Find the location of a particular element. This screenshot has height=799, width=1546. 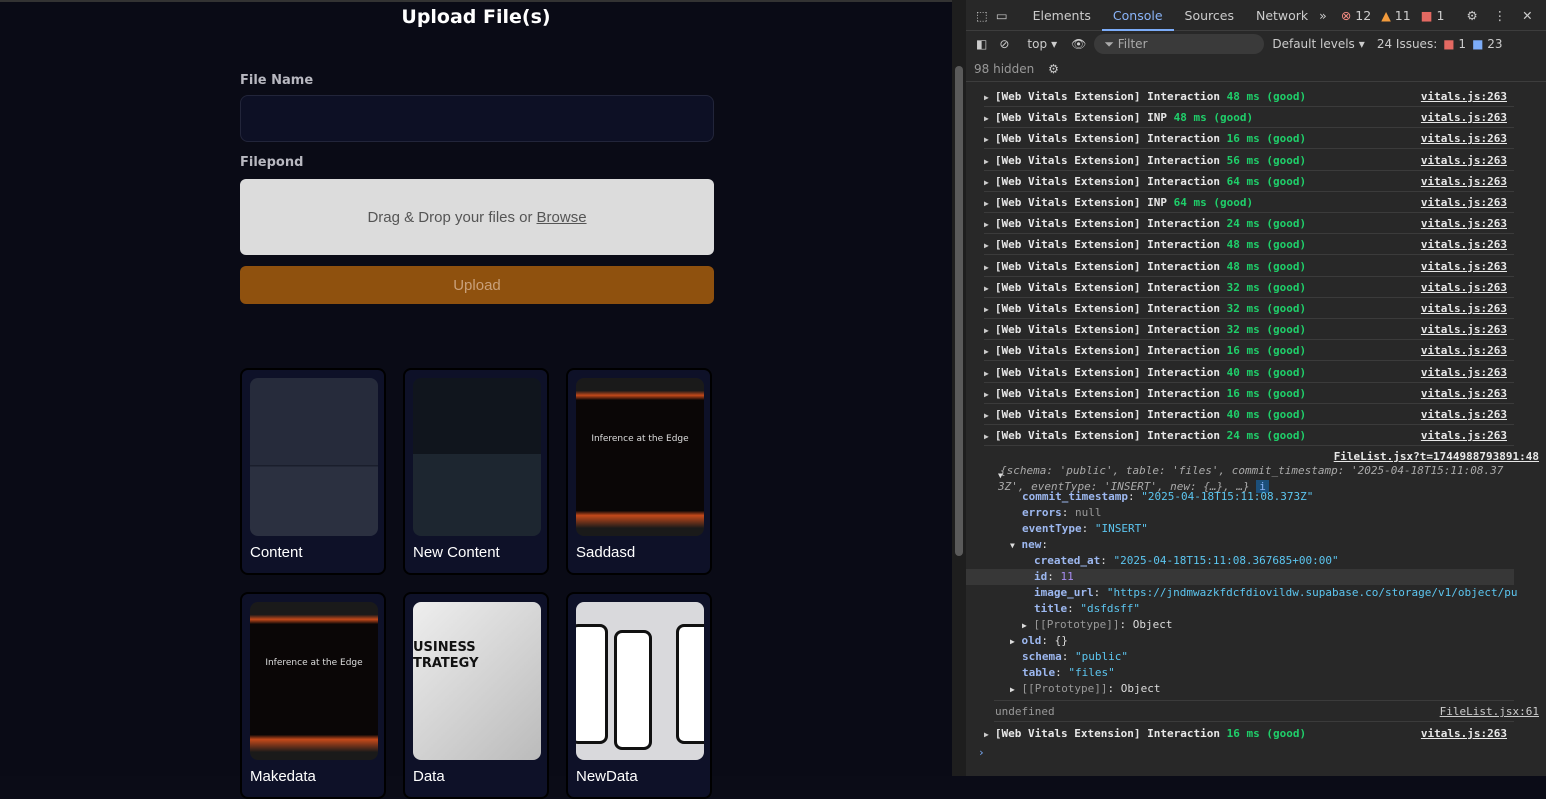

issue-count: 1 is located at coordinates (1440, 15).